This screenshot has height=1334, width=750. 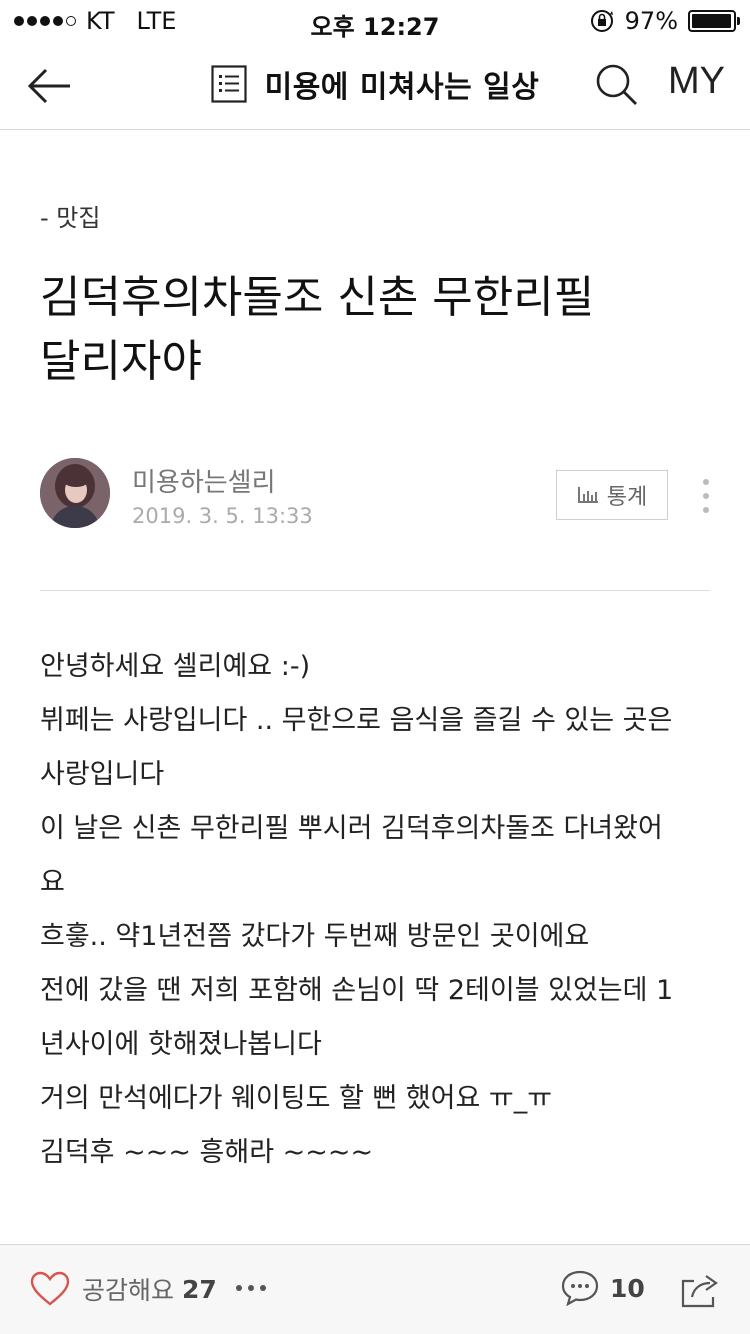 What do you see at coordinates (375, 590) in the screenshot?
I see `header-divider` at bounding box center [375, 590].